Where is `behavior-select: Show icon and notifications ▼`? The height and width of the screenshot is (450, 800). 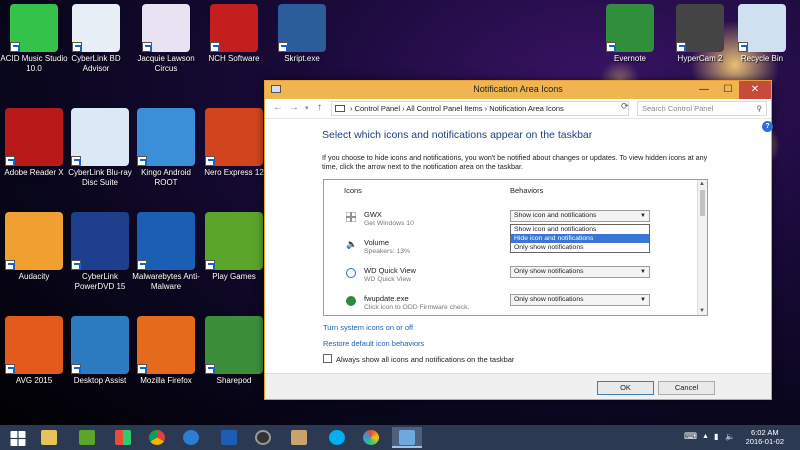
behavior-select: Show icon and notifications ▼ is located at coordinates (580, 216).